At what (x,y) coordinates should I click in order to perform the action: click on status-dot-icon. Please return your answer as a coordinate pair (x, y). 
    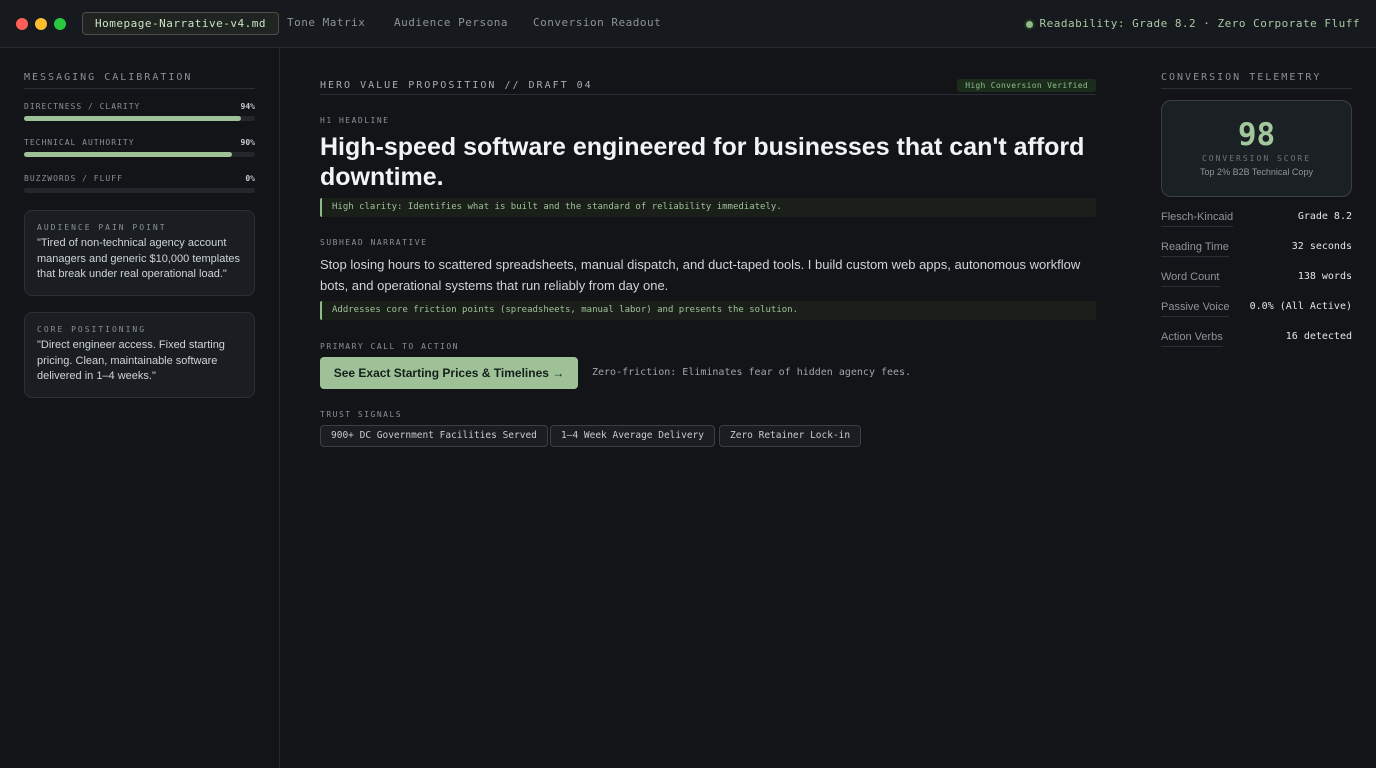
    Looking at the image, I should click on (1030, 24).